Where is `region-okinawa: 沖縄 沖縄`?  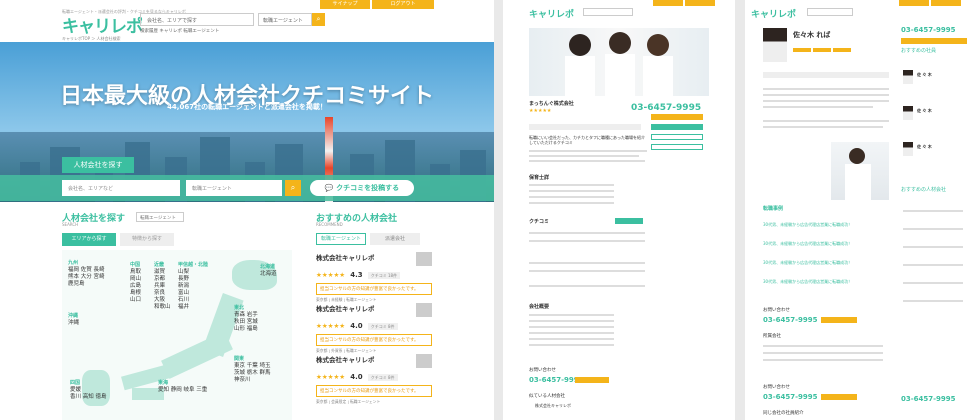 region-okinawa: 沖縄 沖縄 is located at coordinates (73, 320).